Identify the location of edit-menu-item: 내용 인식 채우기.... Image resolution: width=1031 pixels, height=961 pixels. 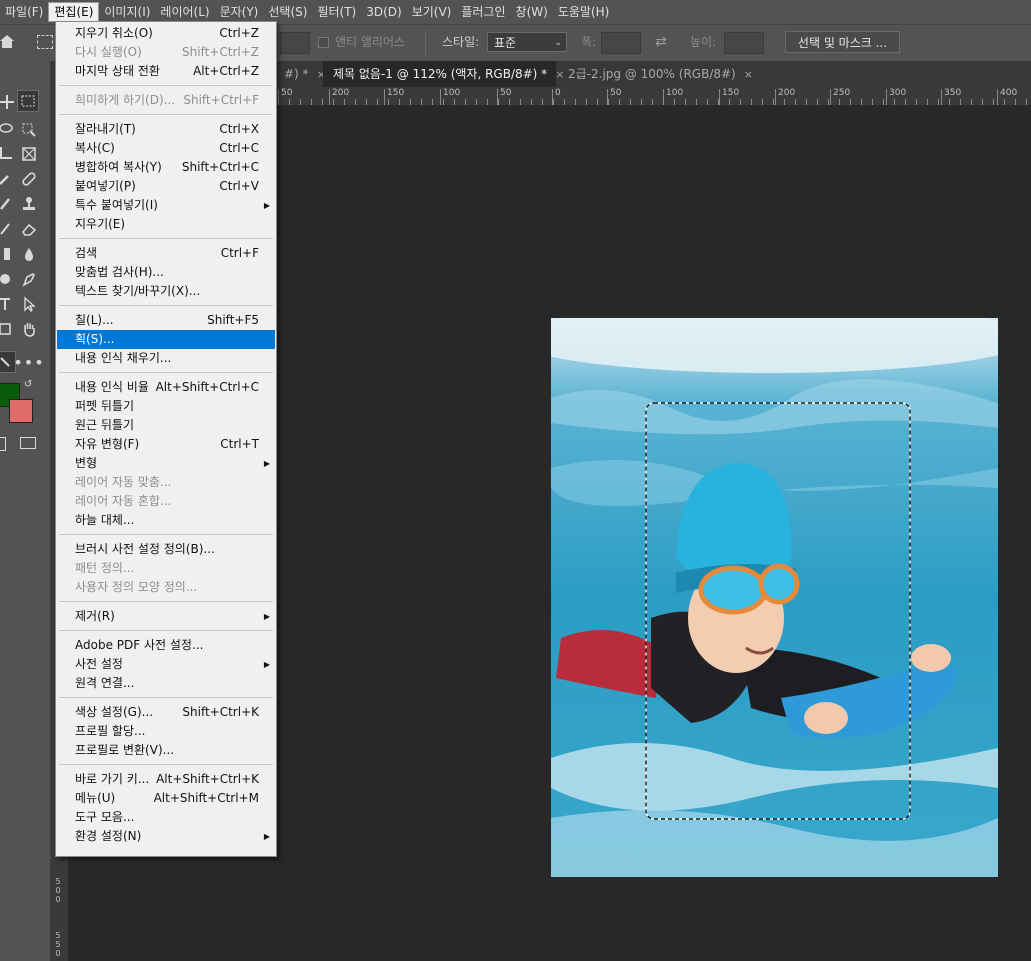
(166, 358).